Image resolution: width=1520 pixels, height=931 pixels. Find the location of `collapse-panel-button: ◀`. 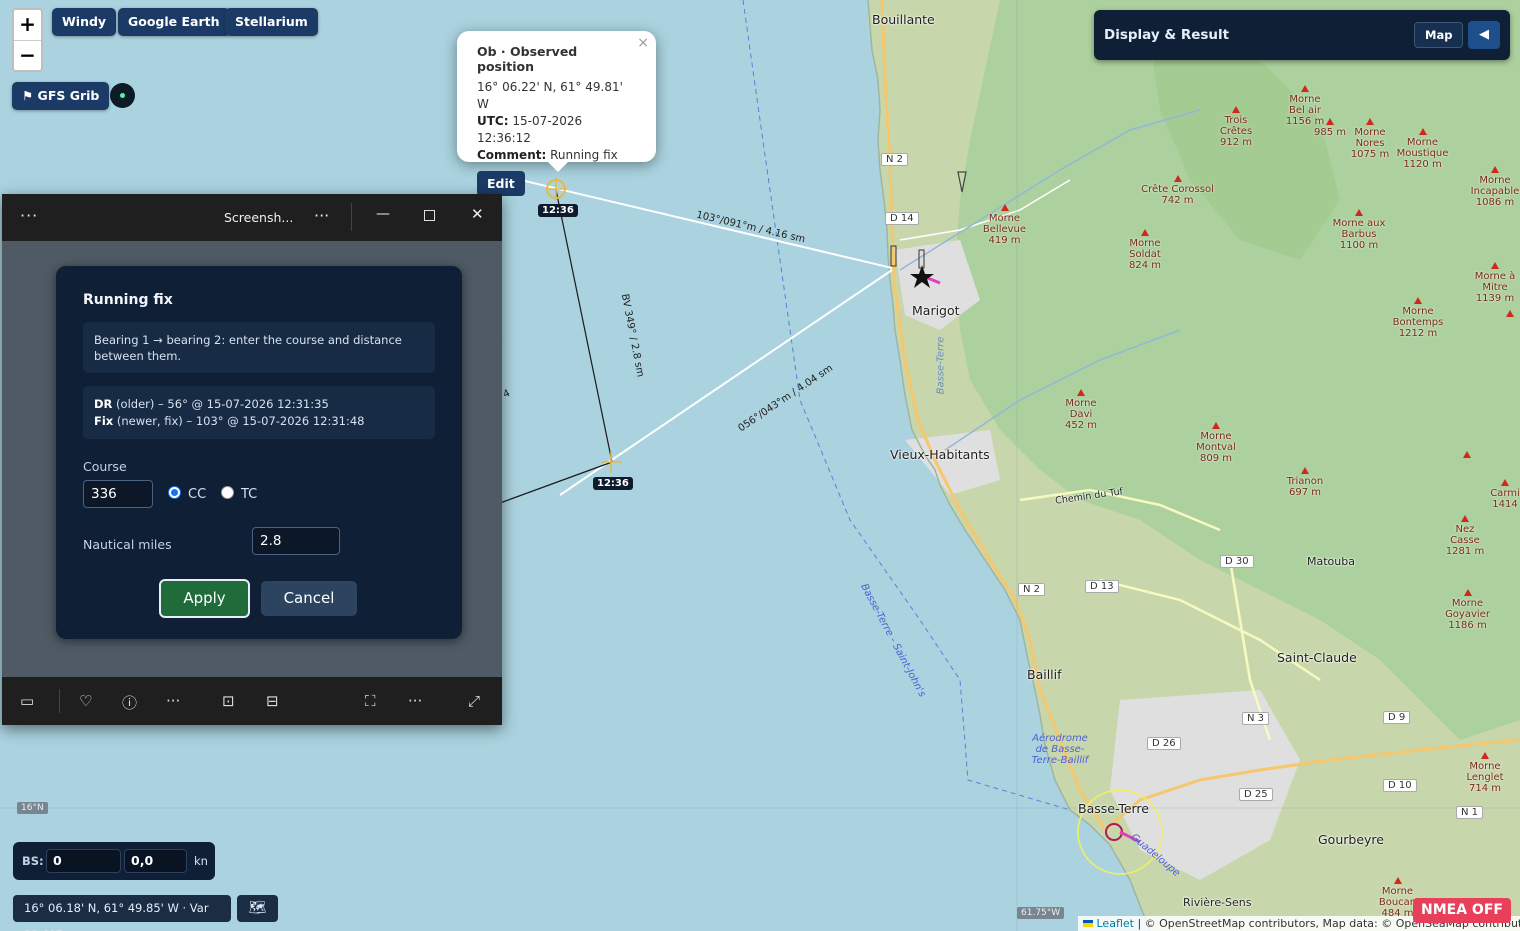

collapse-panel-button: ◀ is located at coordinates (1484, 35).